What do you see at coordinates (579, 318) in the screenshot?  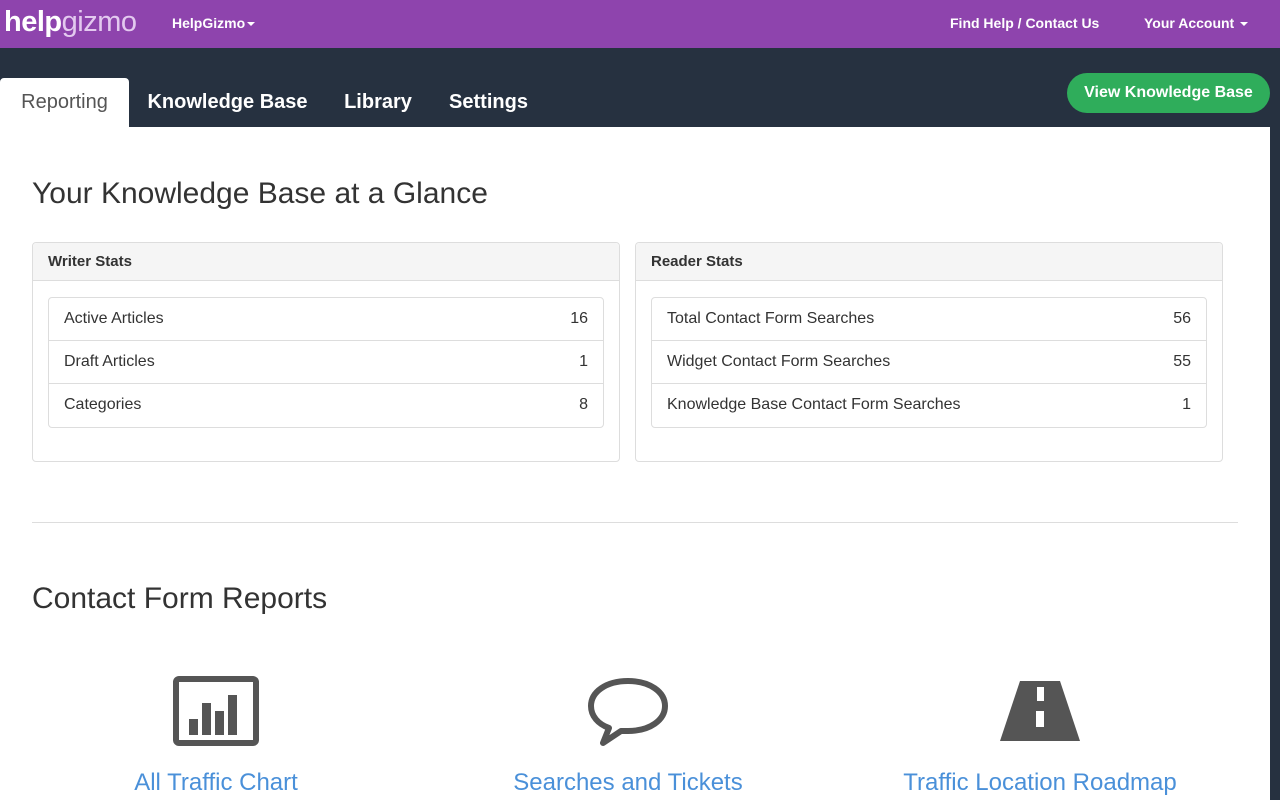 I see `stat-value: 16` at bounding box center [579, 318].